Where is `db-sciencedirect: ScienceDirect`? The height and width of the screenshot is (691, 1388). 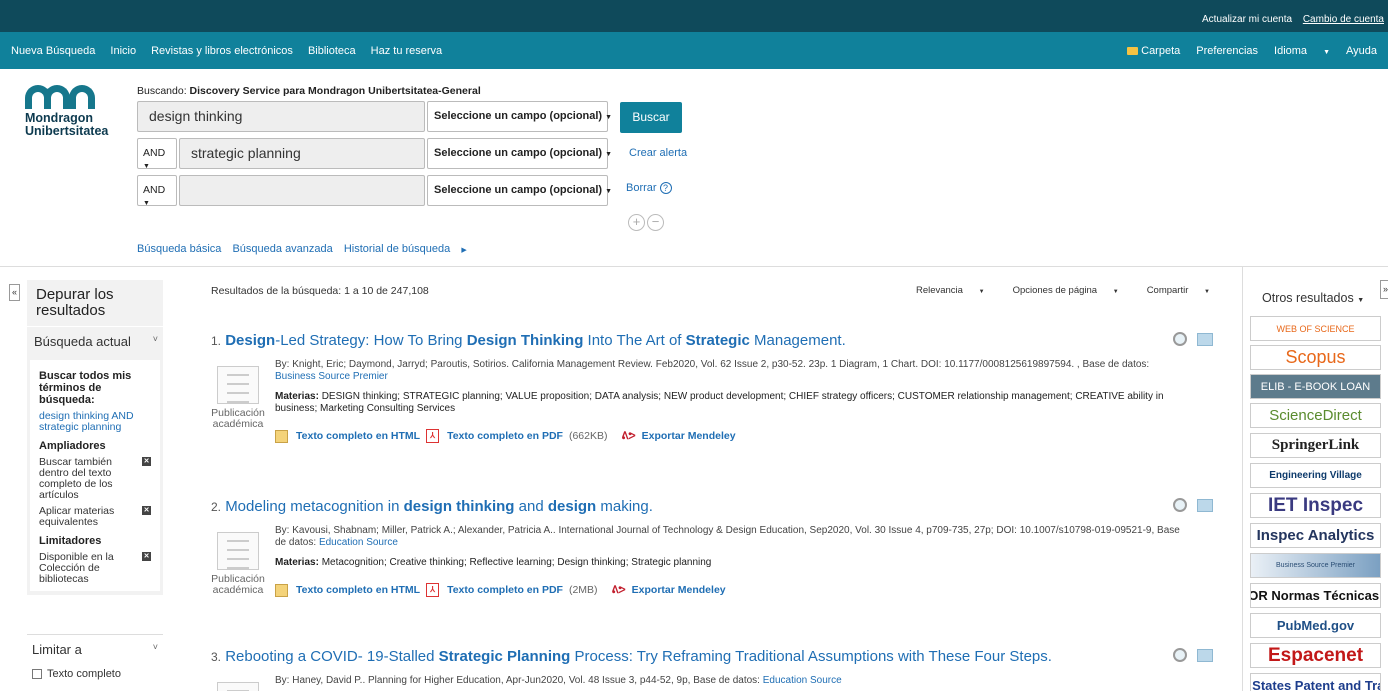 db-sciencedirect: ScienceDirect is located at coordinates (1315, 415).